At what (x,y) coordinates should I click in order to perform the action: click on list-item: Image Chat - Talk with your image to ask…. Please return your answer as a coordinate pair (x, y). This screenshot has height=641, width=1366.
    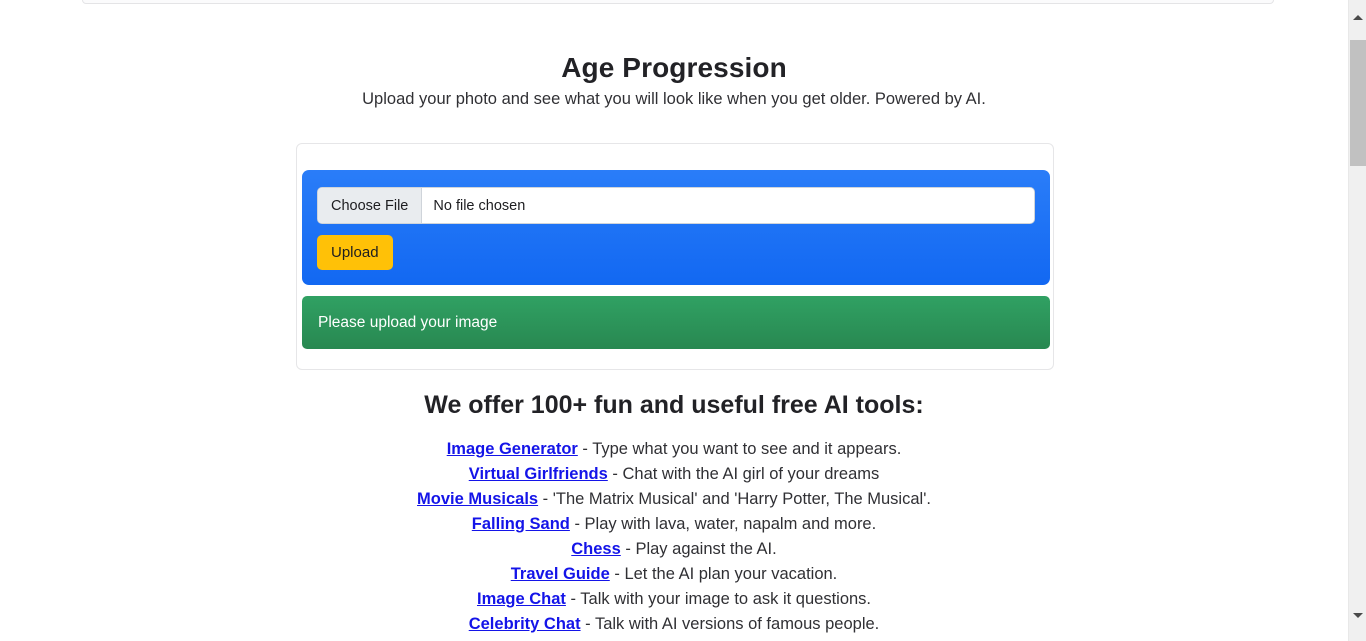
    Looking at the image, I should click on (674, 599).